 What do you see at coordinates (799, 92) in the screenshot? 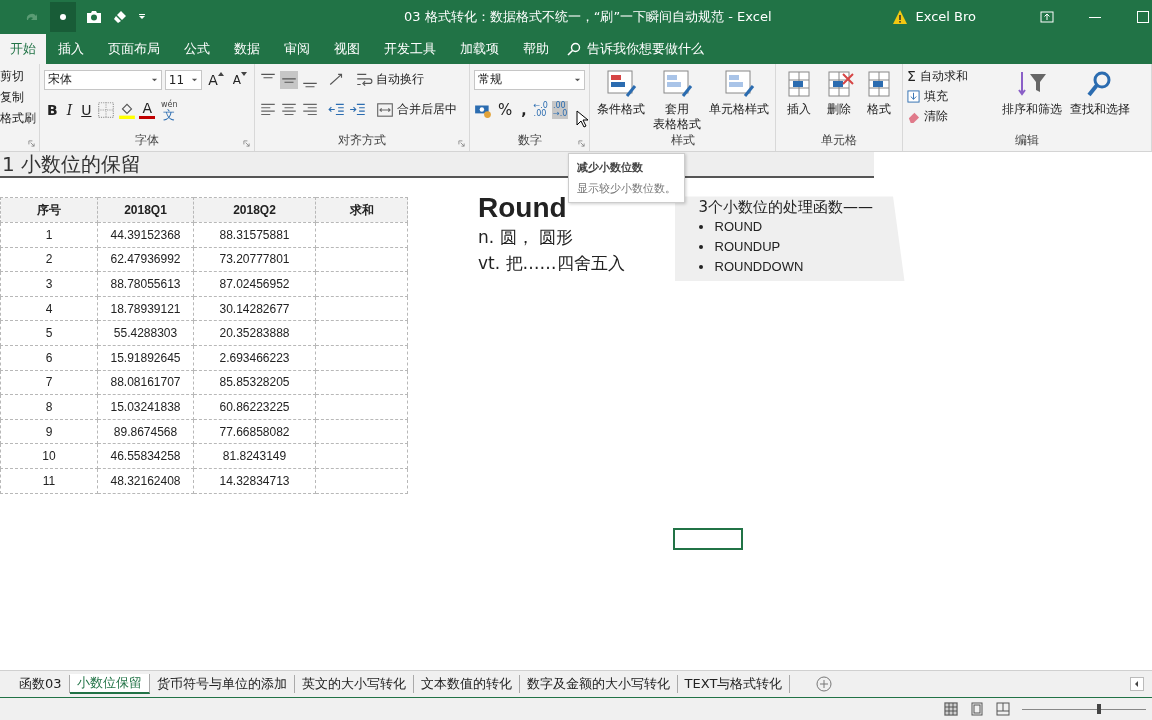
I see `cell-command-button: 插入` at bounding box center [799, 92].